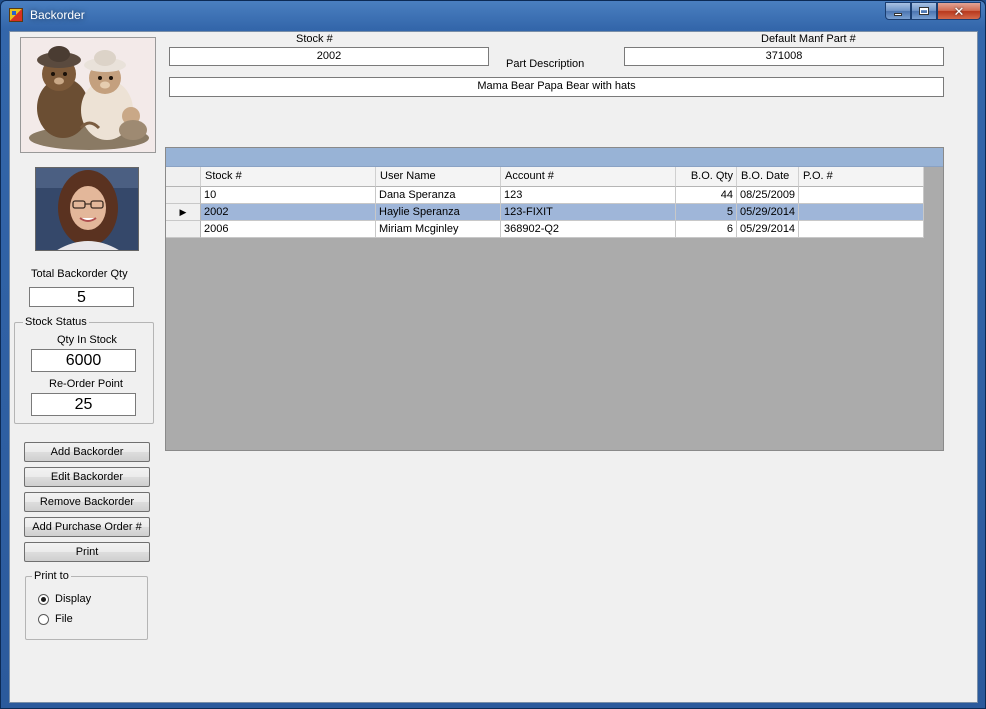 The width and height of the screenshot is (986, 709). What do you see at coordinates (554, 157) in the screenshot?
I see `grid-caption-bar` at bounding box center [554, 157].